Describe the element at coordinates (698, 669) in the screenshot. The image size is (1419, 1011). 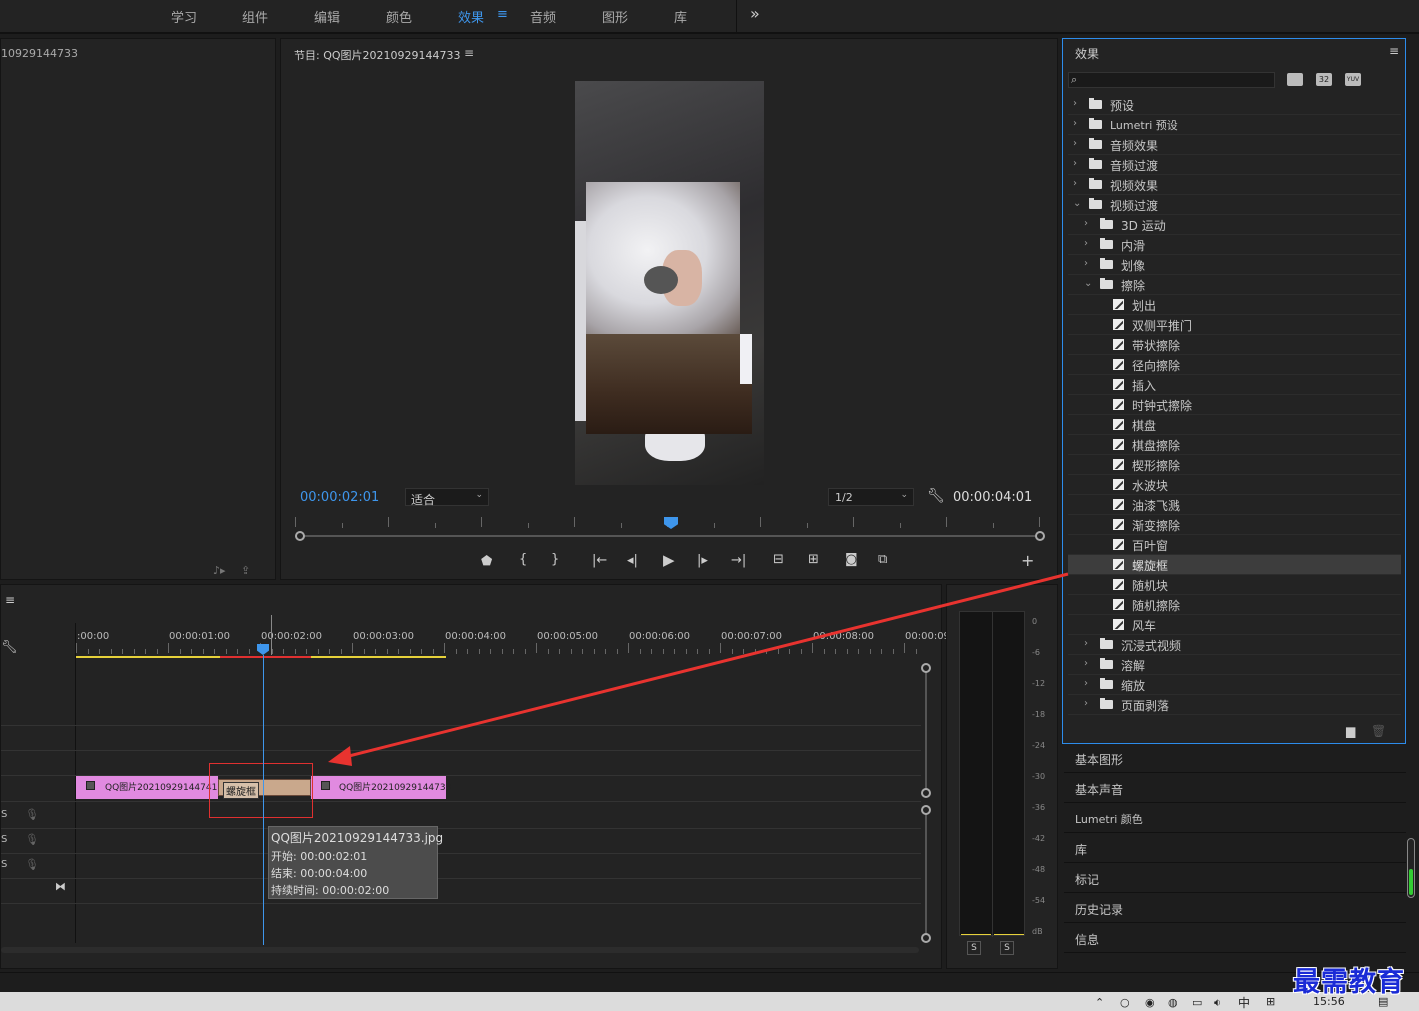
I see `annotation-arrow` at that location.